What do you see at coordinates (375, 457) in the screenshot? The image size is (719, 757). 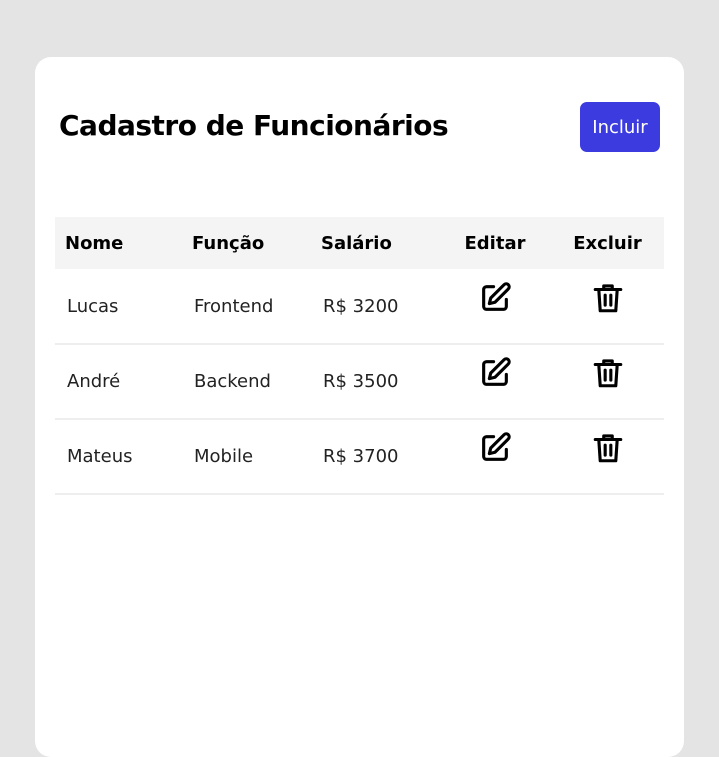 I see `cell-salary: R$ 3700` at bounding box center [375, 457].